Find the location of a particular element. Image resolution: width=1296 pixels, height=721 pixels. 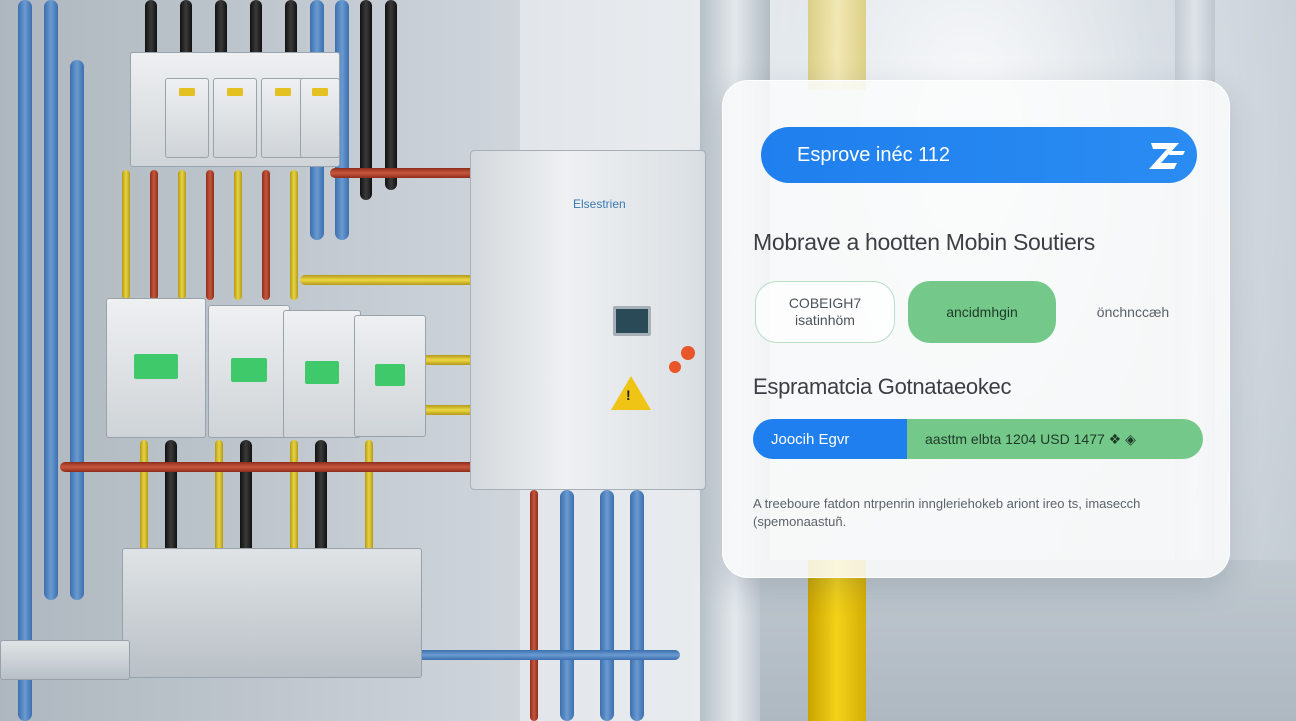

option-button-2-label: ancidmhgin is located at coordinates (982, 311).